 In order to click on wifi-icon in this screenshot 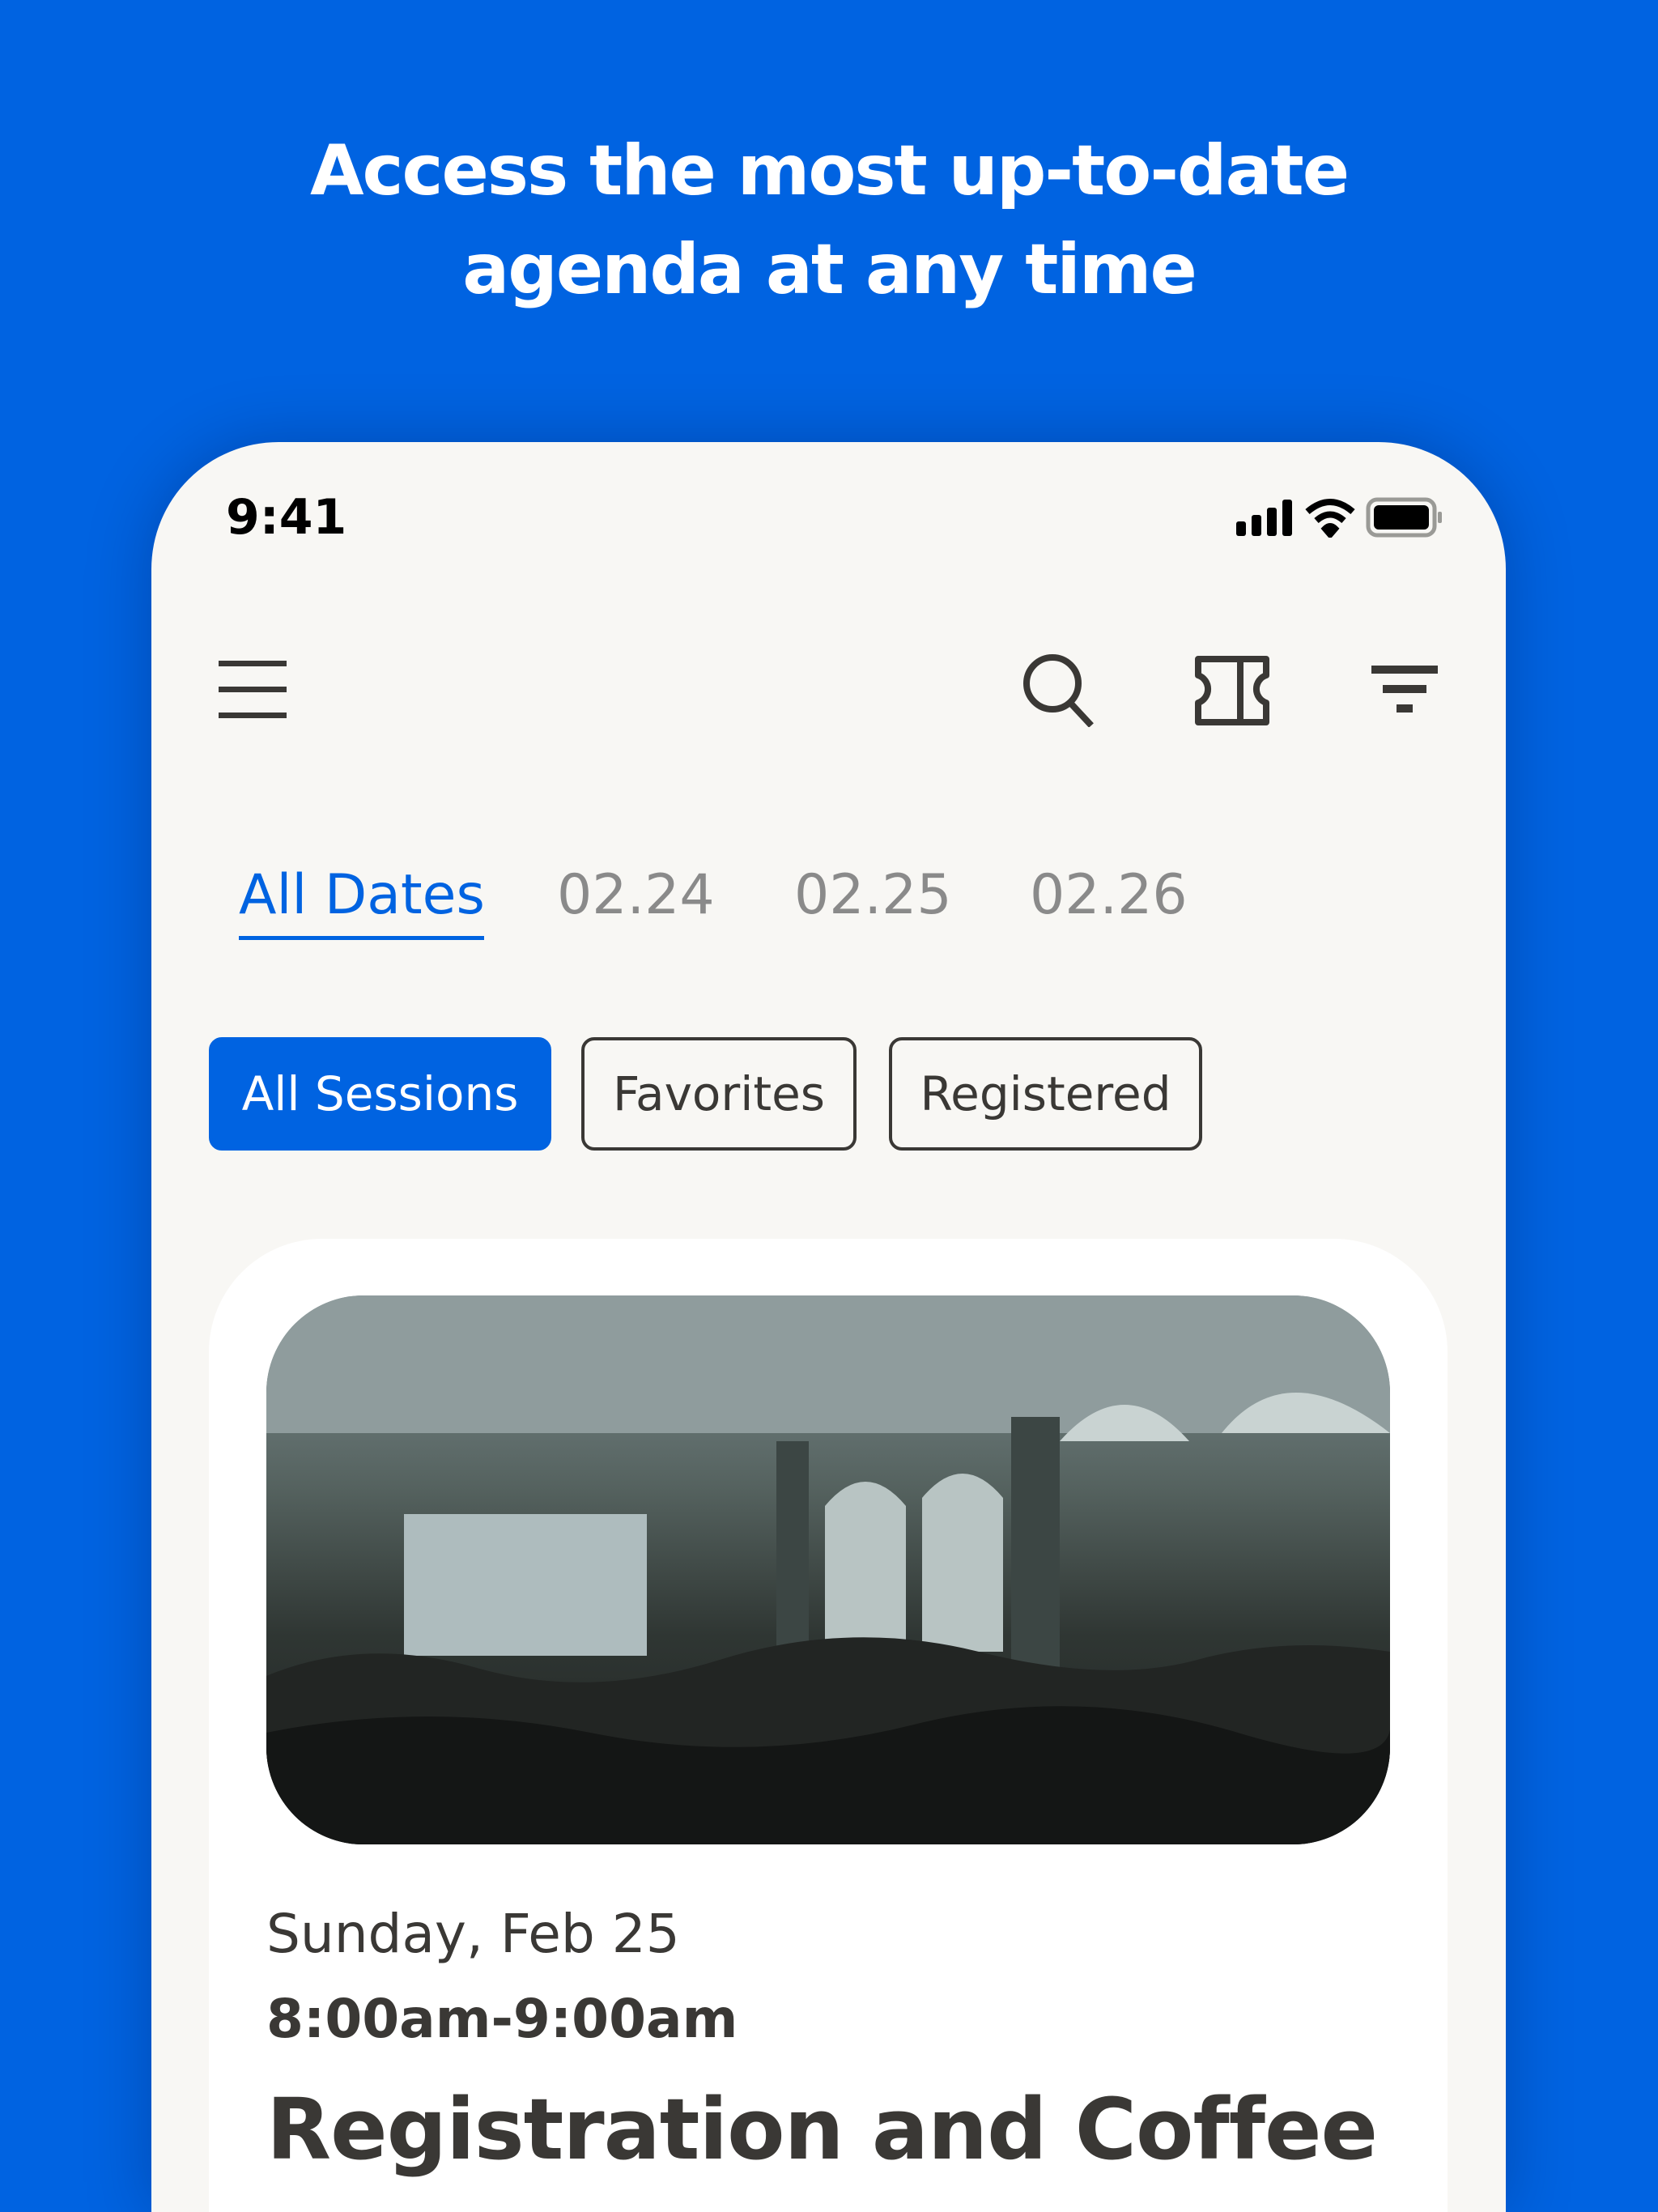, I will do `click(1330, 518)`.